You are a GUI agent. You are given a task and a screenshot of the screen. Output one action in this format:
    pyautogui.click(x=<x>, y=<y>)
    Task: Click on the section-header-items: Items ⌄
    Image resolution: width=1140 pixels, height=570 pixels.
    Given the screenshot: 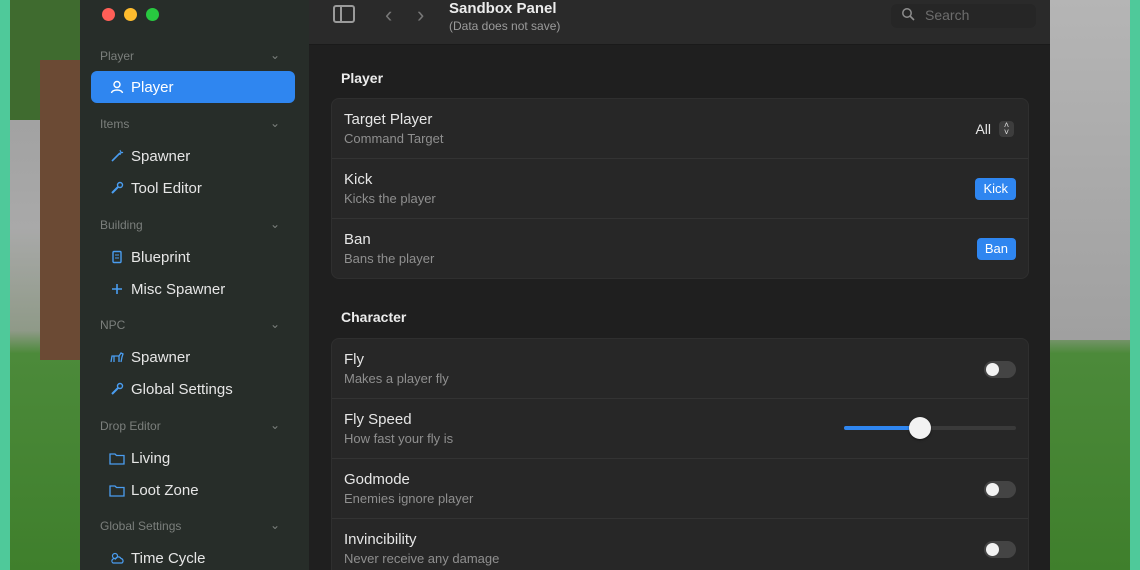 What is the action you would take?
    pyautogui.click(x=190, y=123)
    